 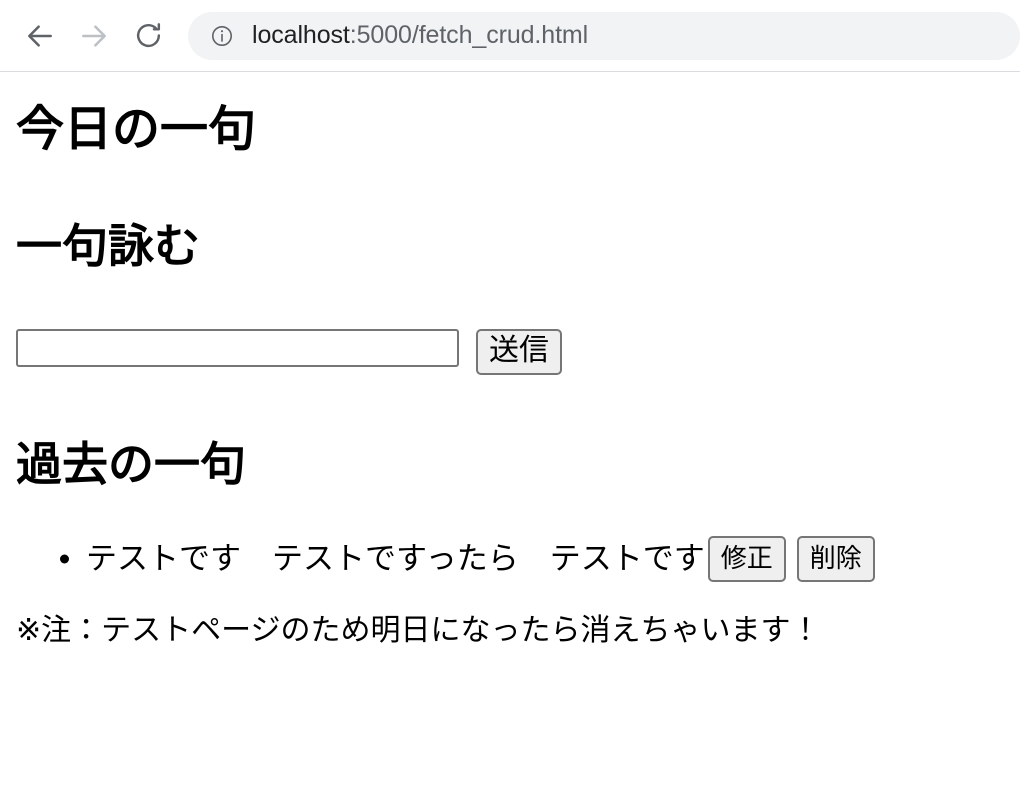 I want to click on back-arrow-icon, so click(x=40, y=36).